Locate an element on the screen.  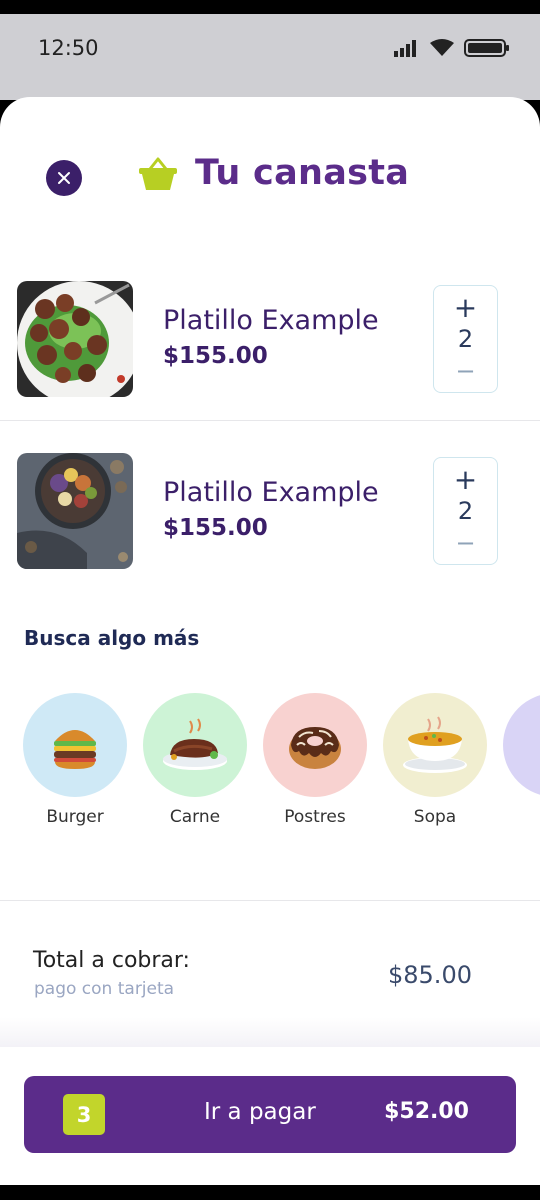
total-label: Total a cobrar: is located at coordinates (111, 960).